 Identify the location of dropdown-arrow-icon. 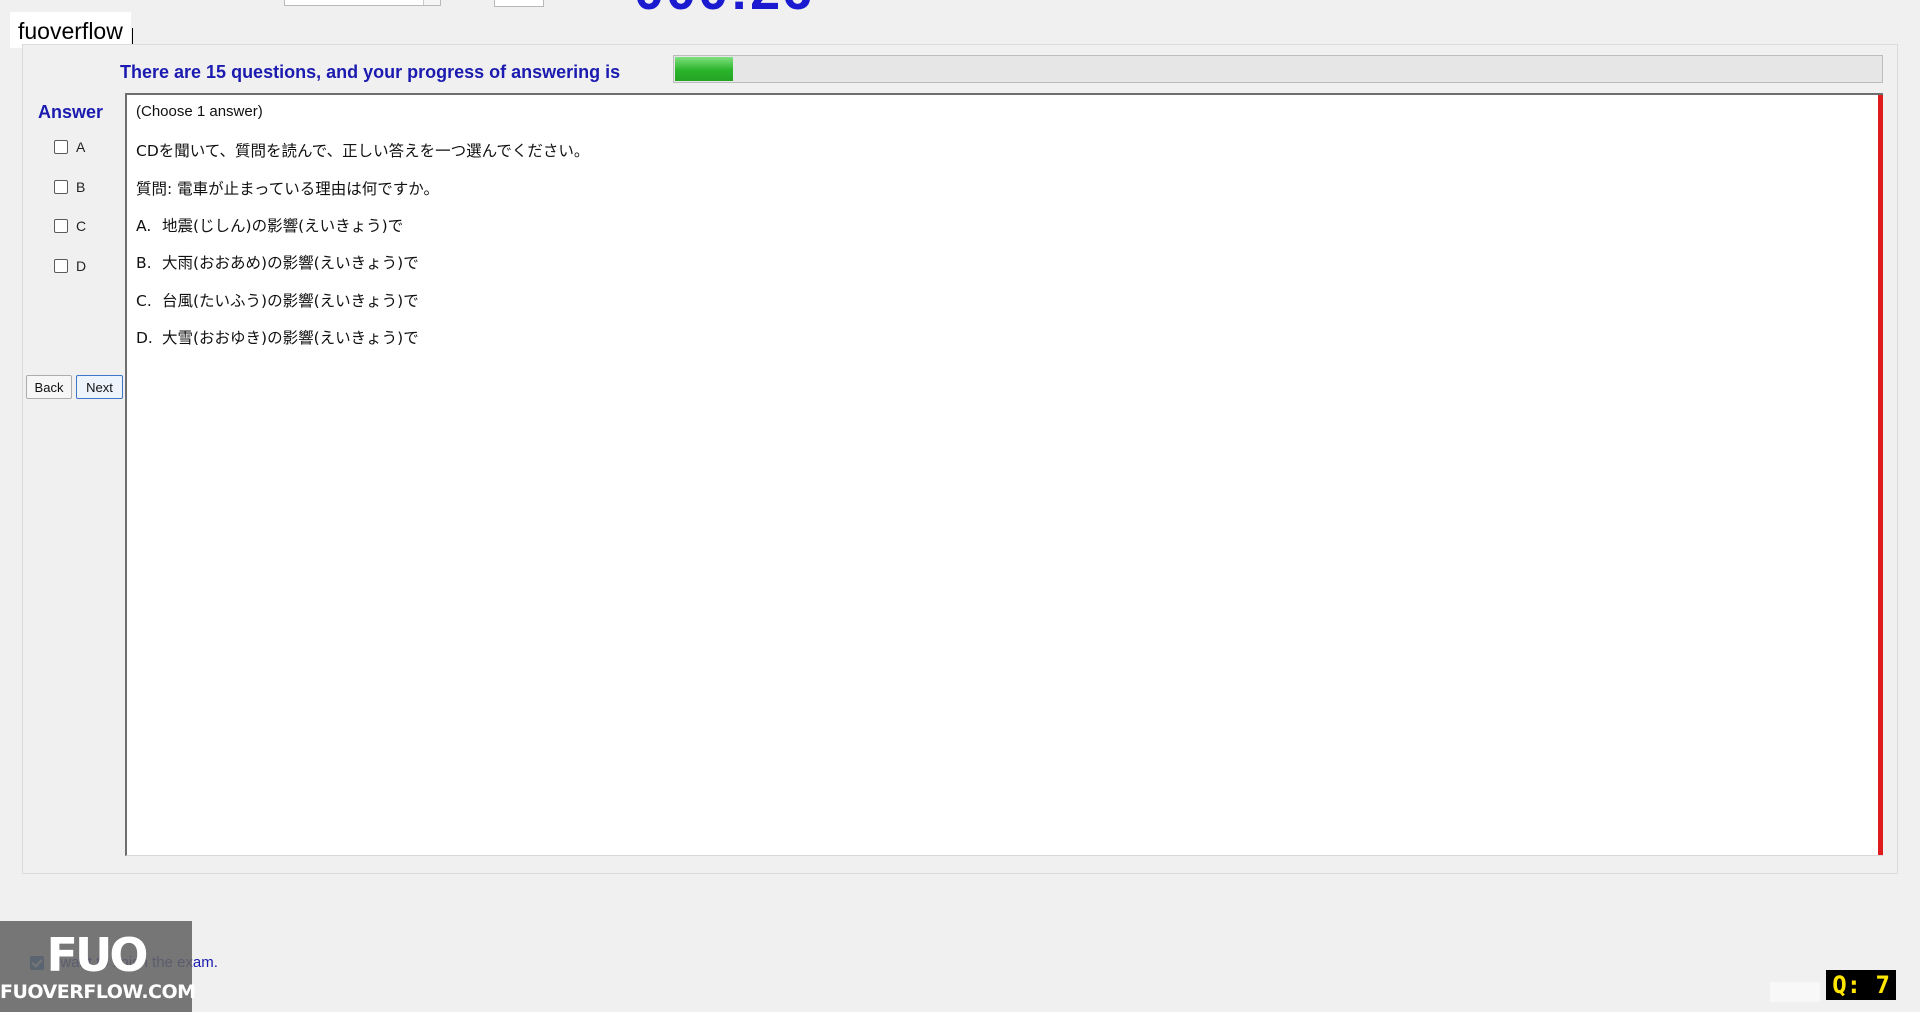
(431, 2).